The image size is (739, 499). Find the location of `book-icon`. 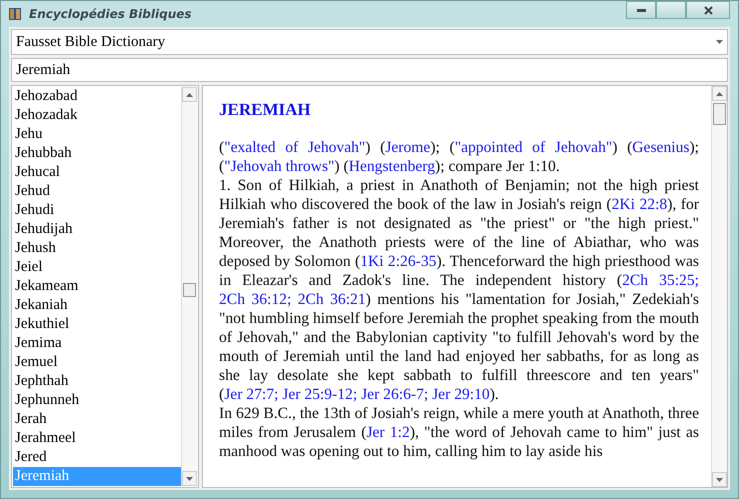

book-icon is located at coordinates (15, 14).